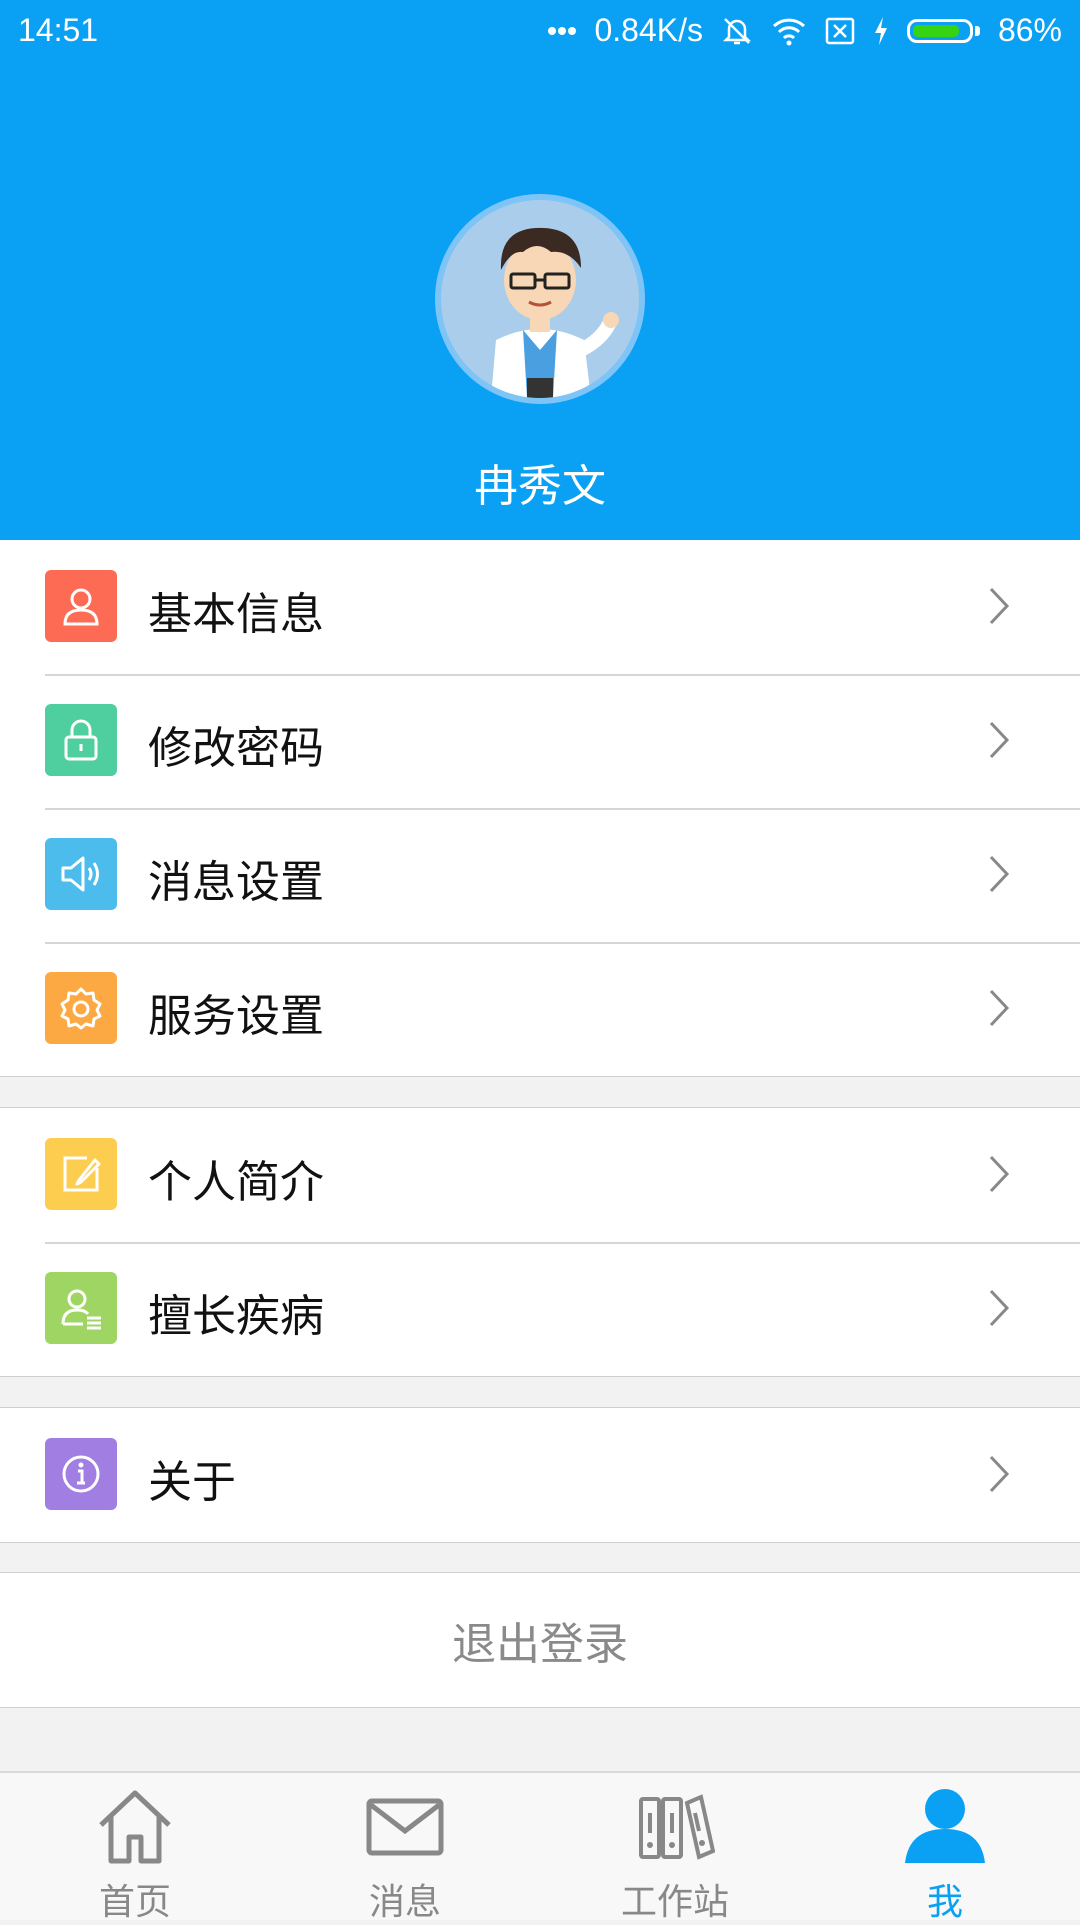 The height and width of the screenshot is (1925, 1080). Describe the element at coordinates (881, 31) in the screenshot. I see `charging-icon` at that location.